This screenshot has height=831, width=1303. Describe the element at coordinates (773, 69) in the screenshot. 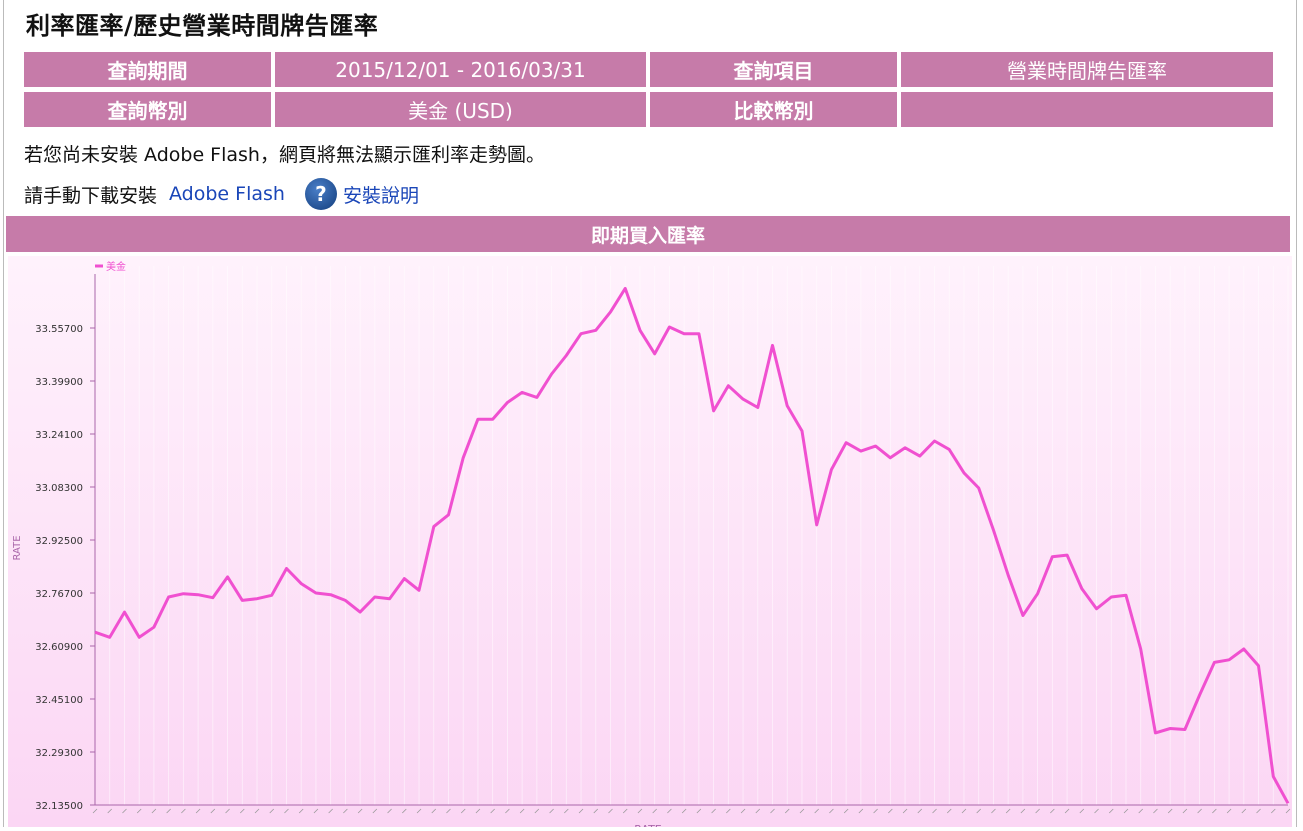

I see `item-label: 查詢項目` at that location.